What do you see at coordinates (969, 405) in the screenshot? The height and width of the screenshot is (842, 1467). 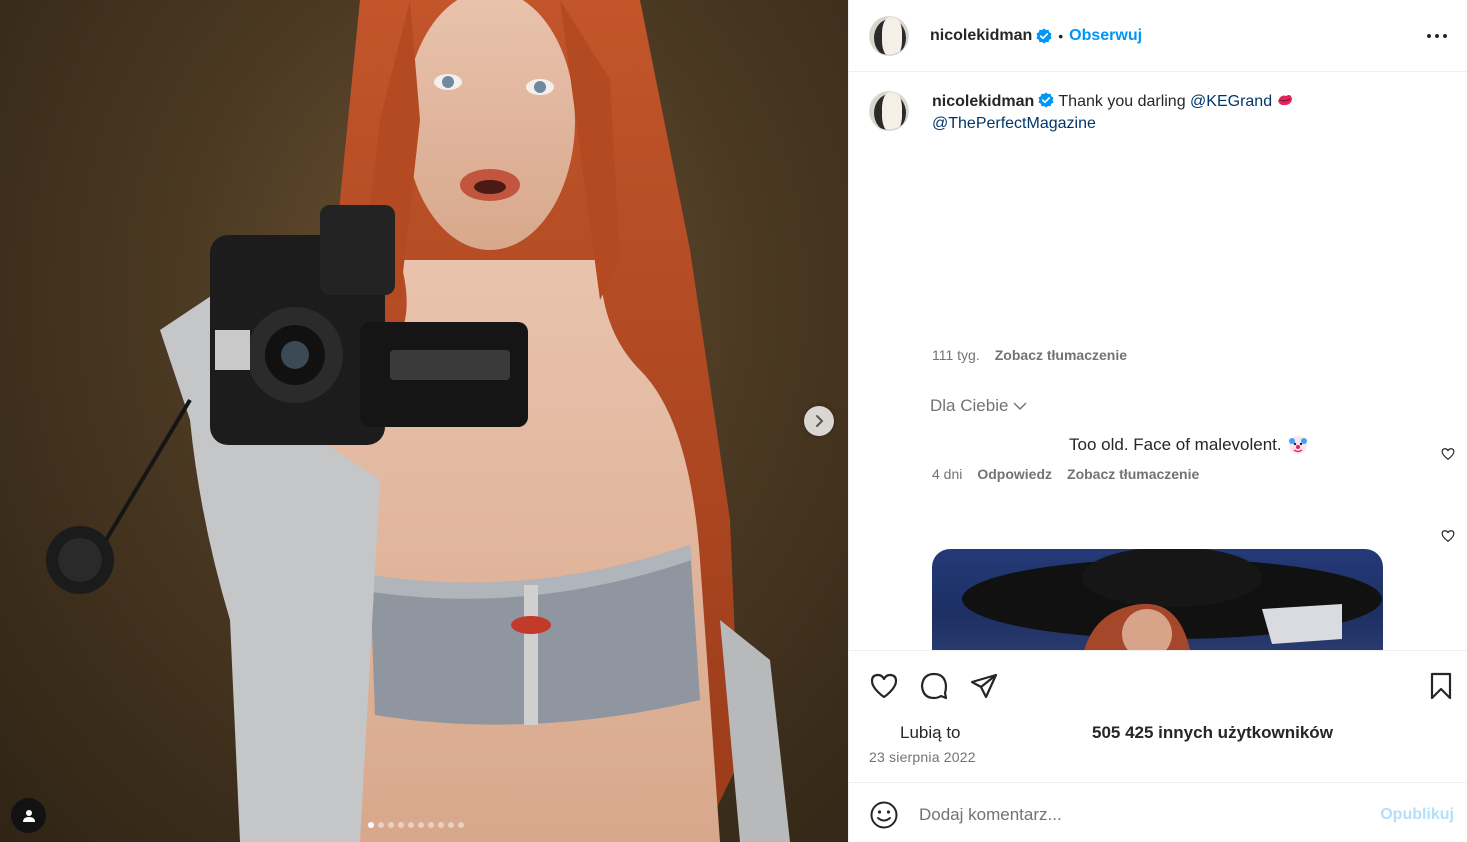 I see `comment-filter-label: Dla Ciebie` at bounding box center [969, 405].